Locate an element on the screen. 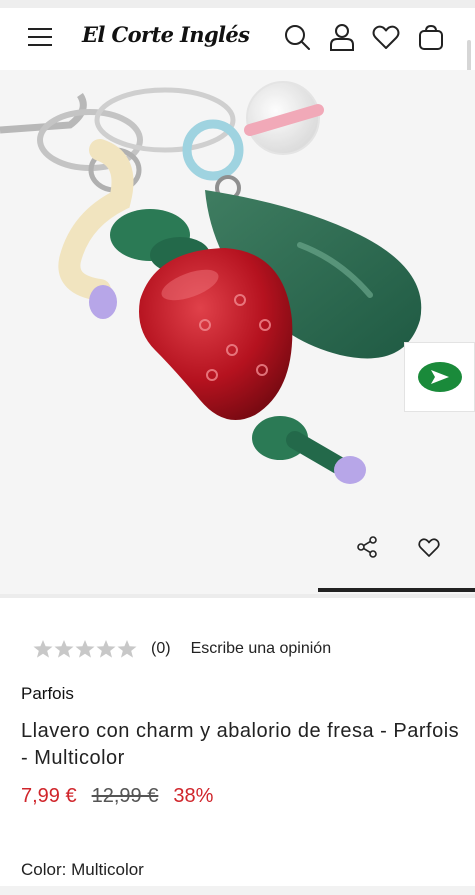 This screenshot has height=895, width=475. status-strip is located at coordinates (237, 4).